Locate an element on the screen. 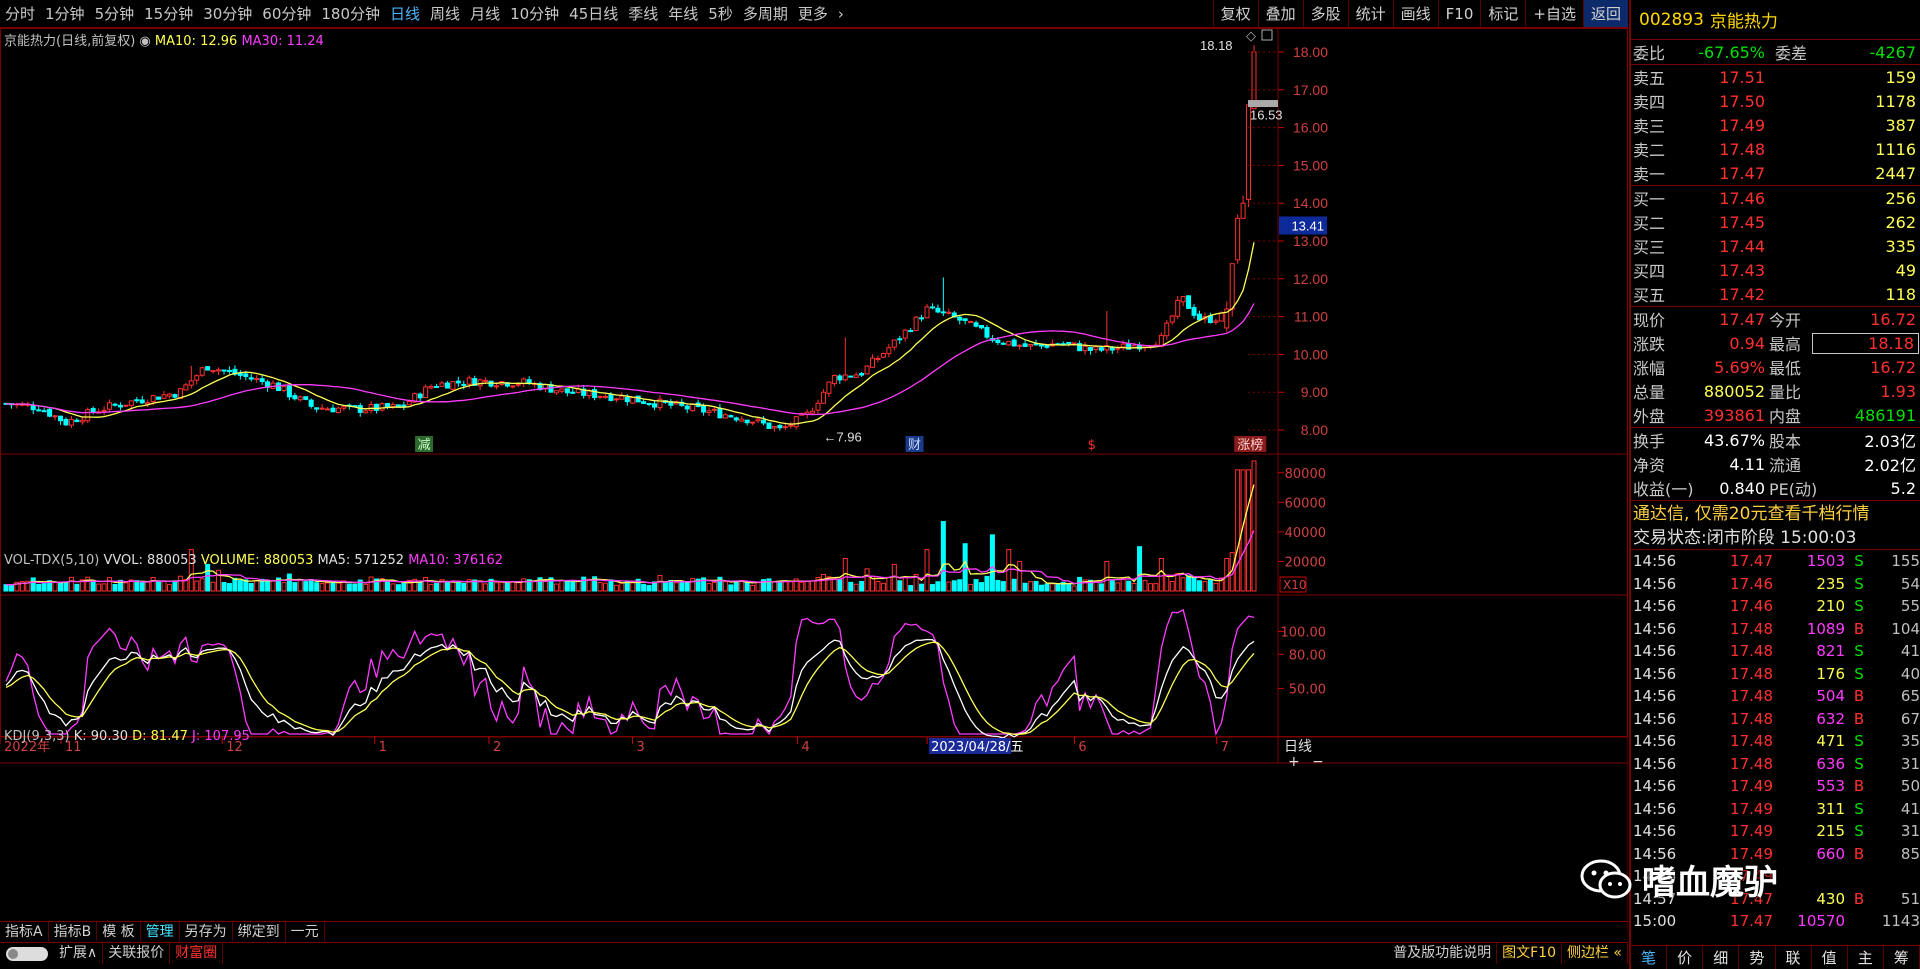 This screenshot has height=969, width=1920. help-link-1: 图文F10 is located at coordinates (1529, 953).